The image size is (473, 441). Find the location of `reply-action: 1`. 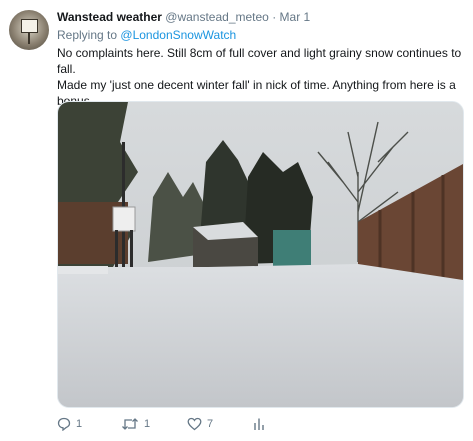

reply-action: 1 is located at coordinates (69, 424).